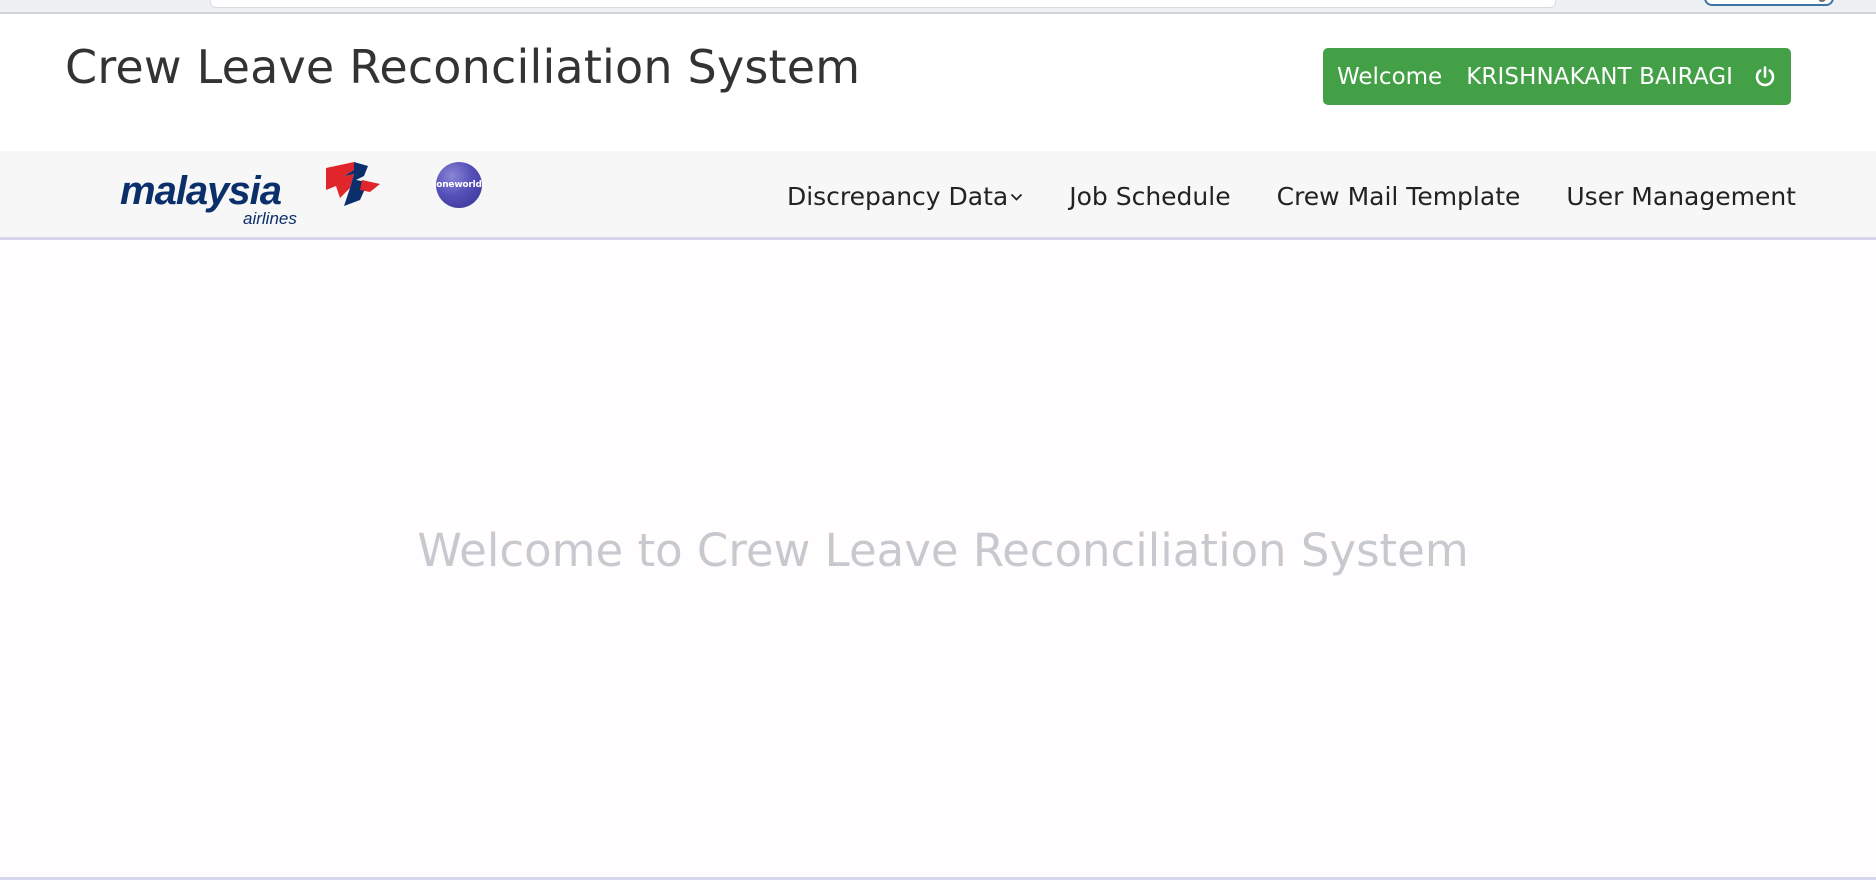  Describe the element at coordinates (938, 878) in the screenshot. I see `content-bottom-divider` at that location.